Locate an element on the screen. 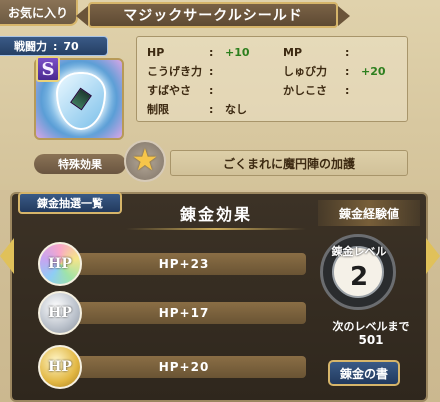  stat-value: +20 is located at coordinates (373, 71).